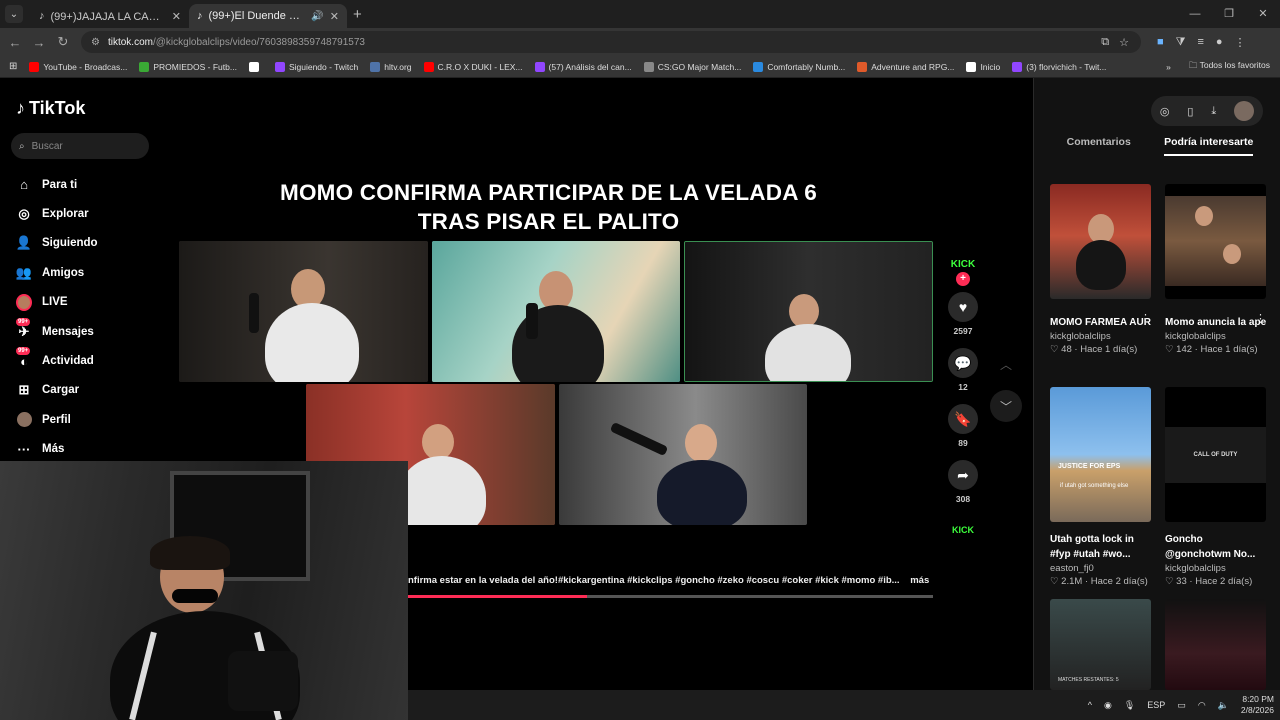 This screenshot has width=1280, height=720. Describe the element at coordinates (1257, 705) in the screenshot. I see `clock: 8:20 PM 2/8/2026` at that location.